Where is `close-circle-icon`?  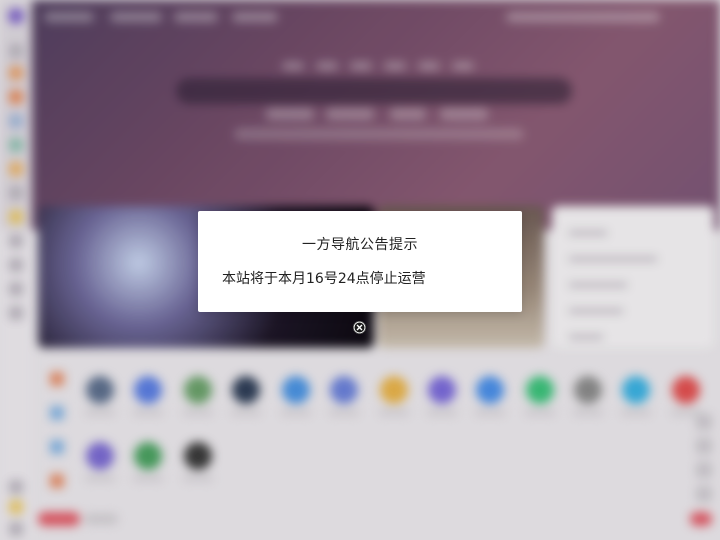
close-circle-icon is located at coordinates (359, 327).